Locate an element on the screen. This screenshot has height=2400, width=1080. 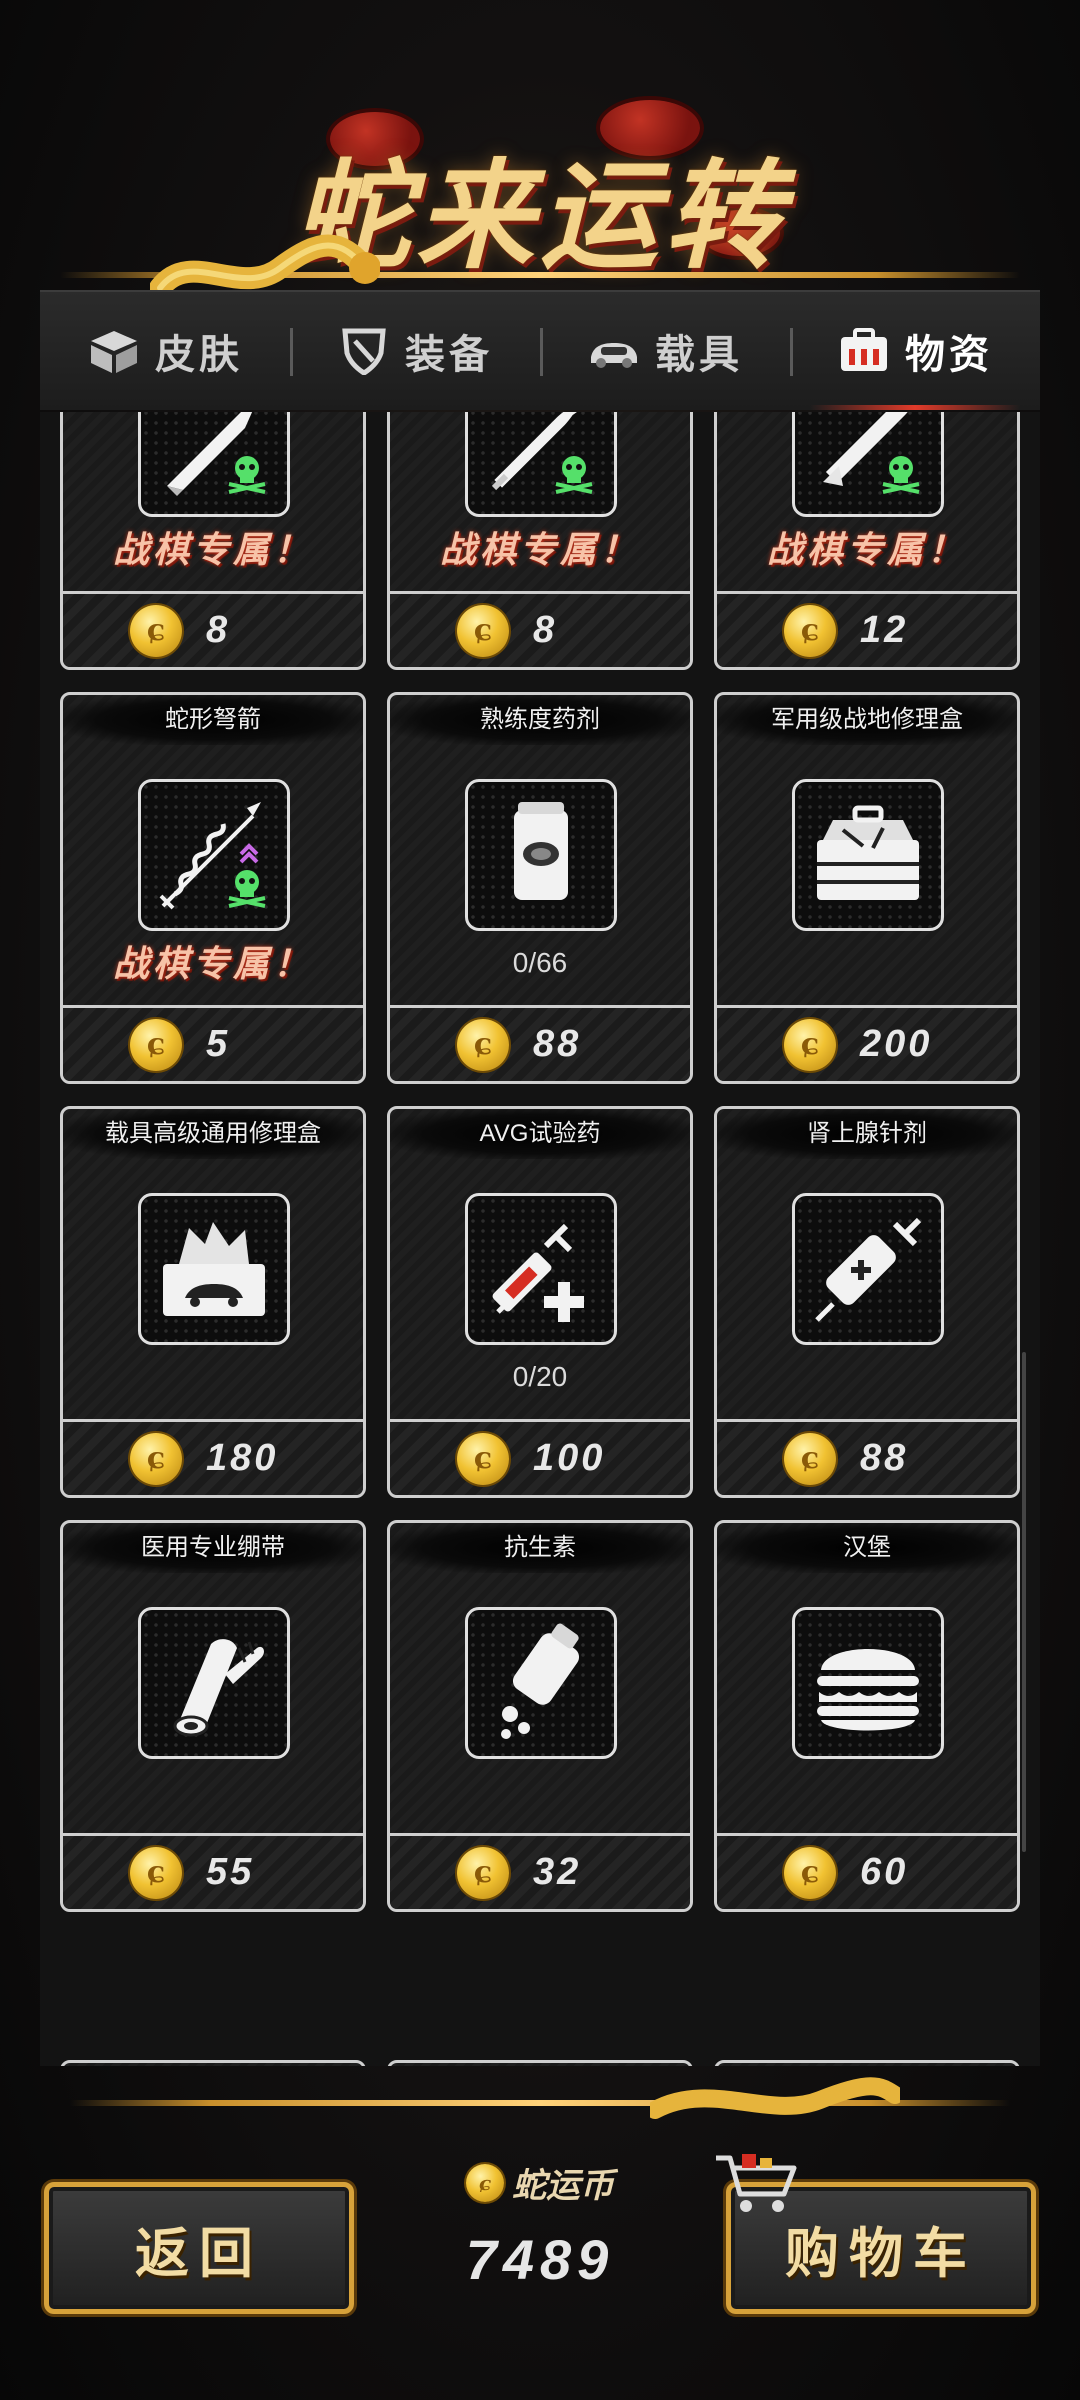
shopping-cart-icon is located at coordinates (756, 2183).